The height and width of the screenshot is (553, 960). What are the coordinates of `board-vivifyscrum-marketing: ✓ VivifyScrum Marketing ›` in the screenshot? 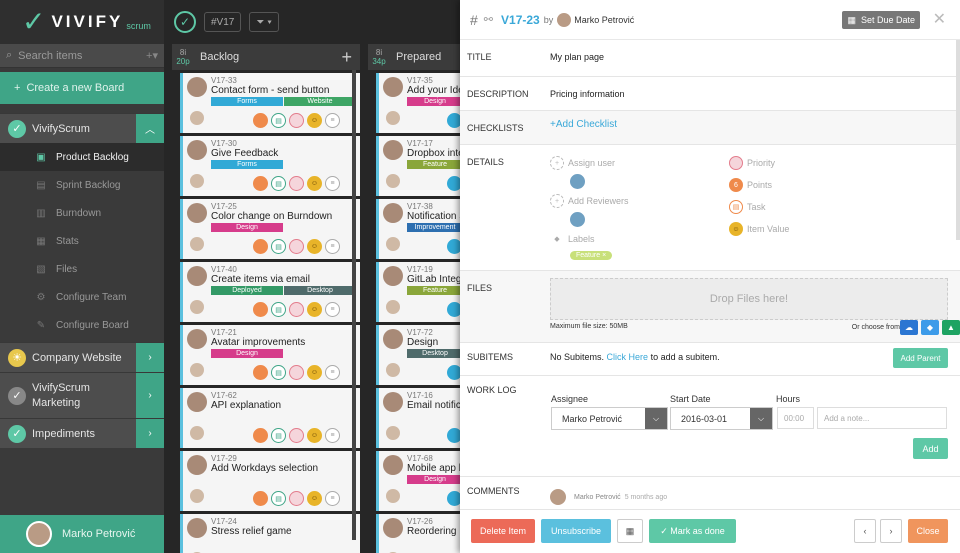 It's located at (82, 395).